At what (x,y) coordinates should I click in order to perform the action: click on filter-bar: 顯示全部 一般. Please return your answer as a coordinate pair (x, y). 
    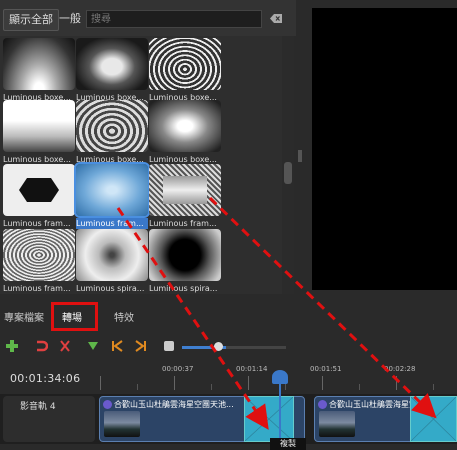
    Looking at the image, I should click on (148, 18).